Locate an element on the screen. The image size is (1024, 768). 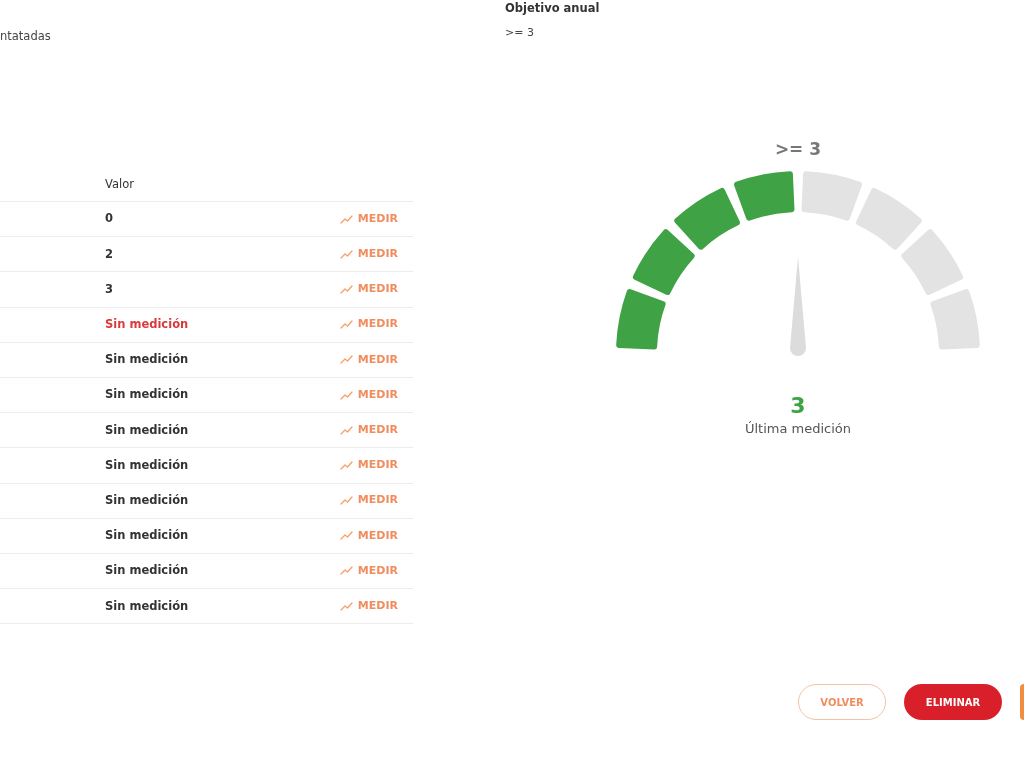
table-cell: 2 is located at coordinates (109, 254).